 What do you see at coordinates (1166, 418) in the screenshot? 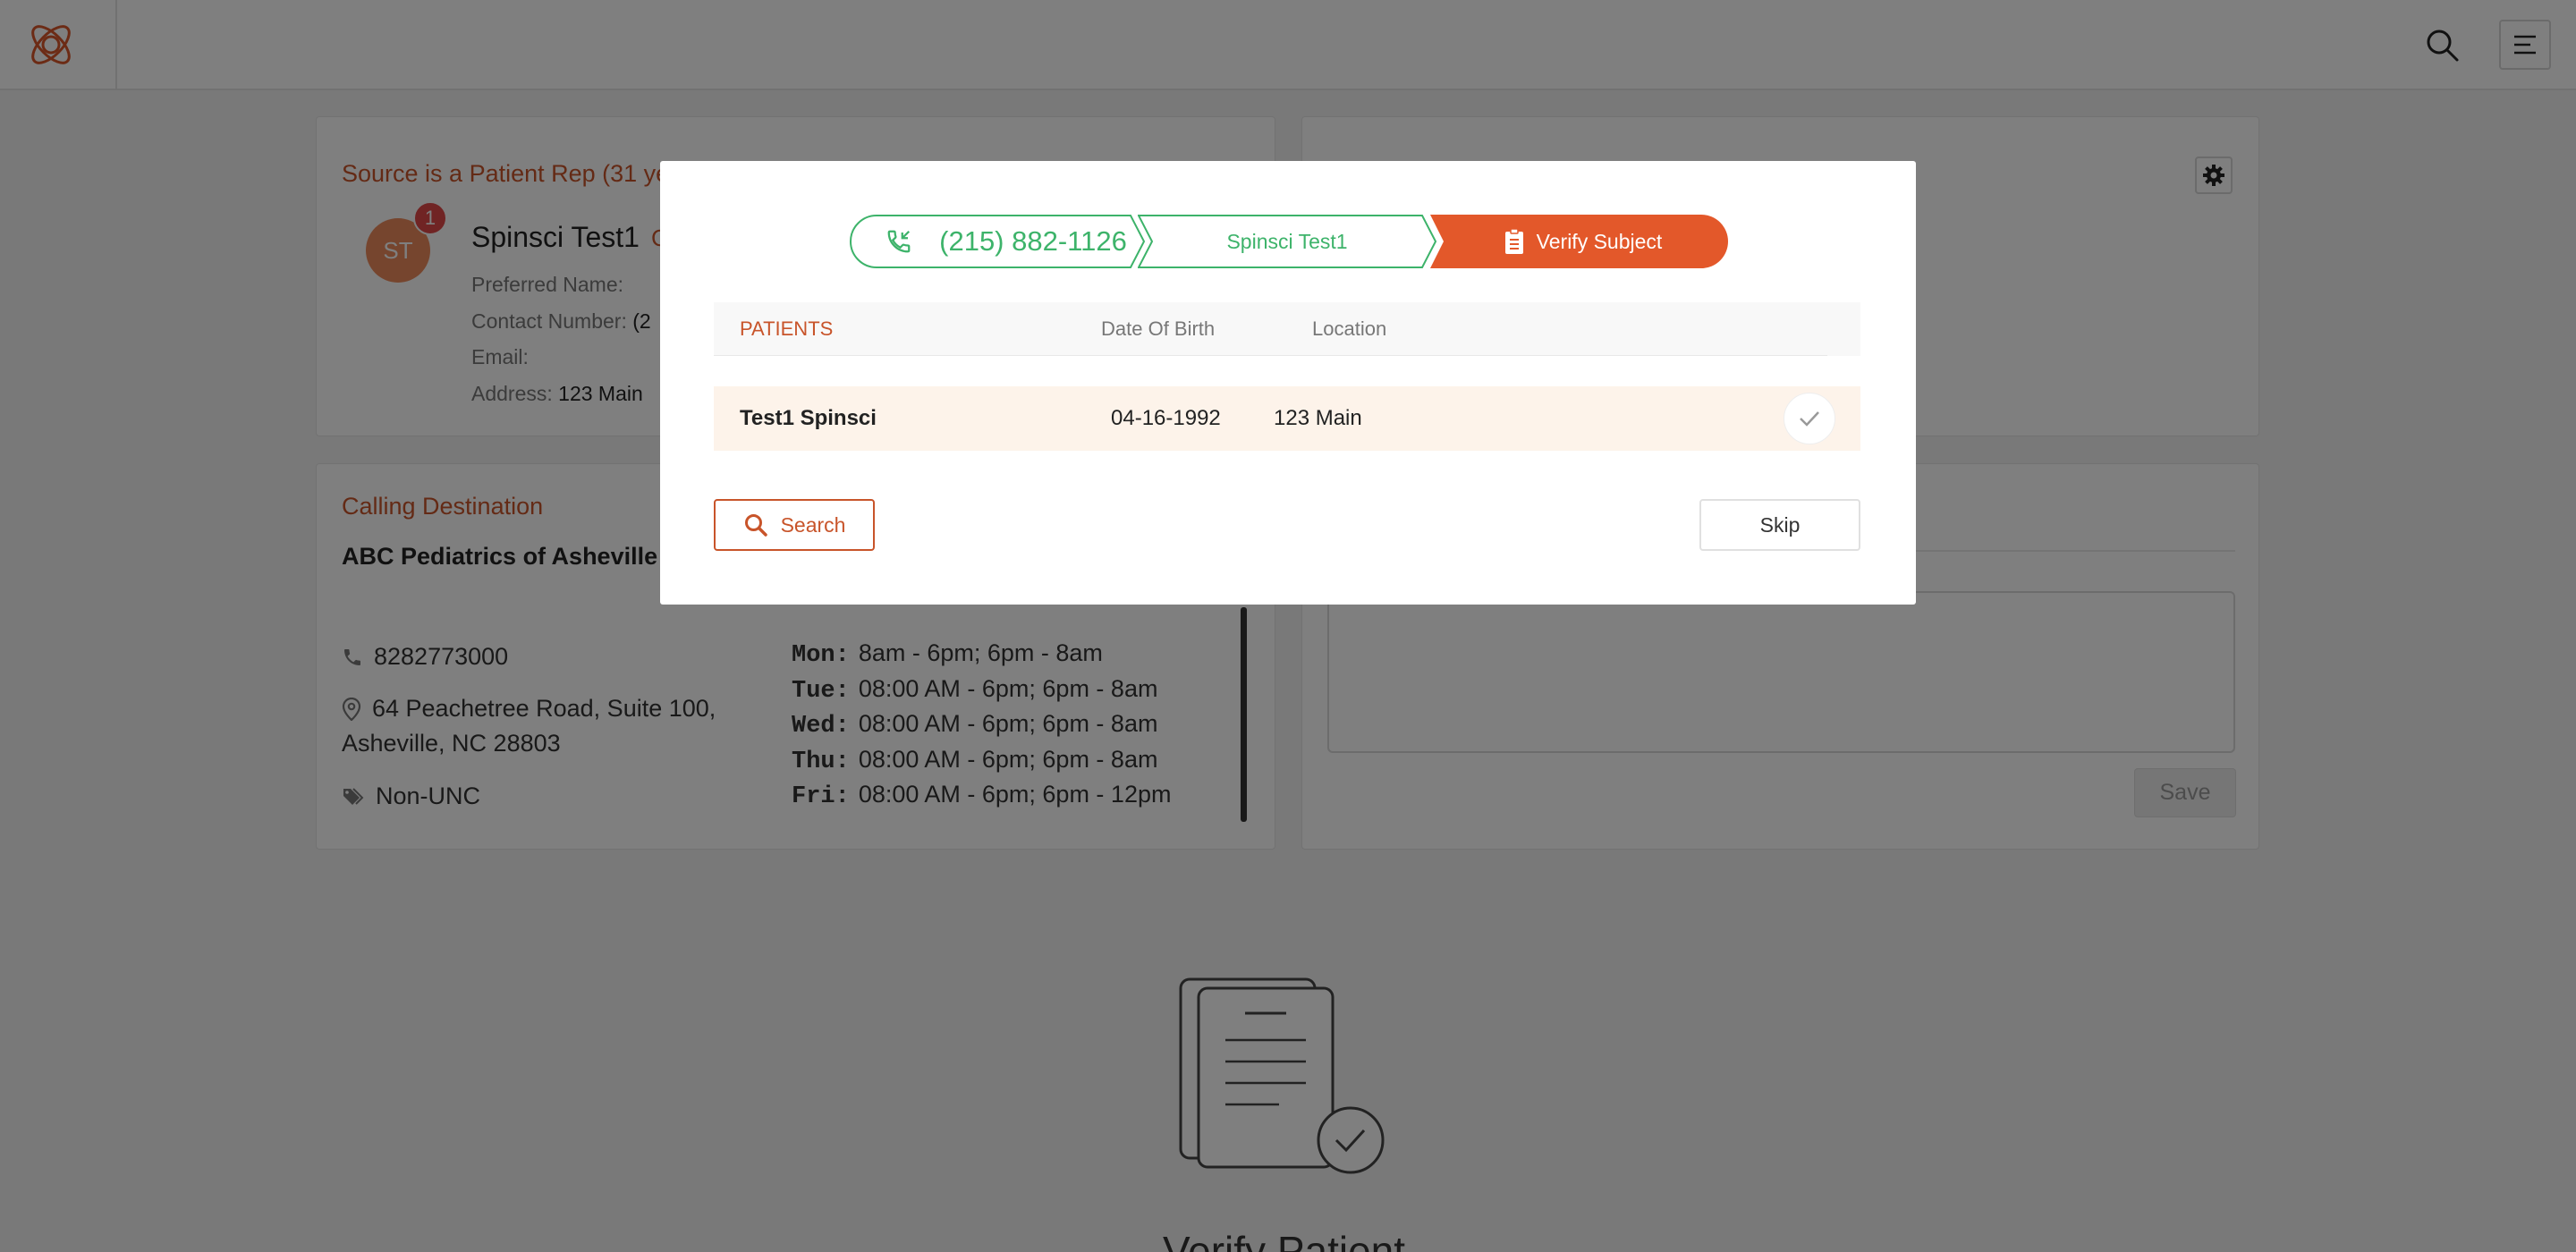
I see `row-date-of-birth: 04-16-1992` at bounding box center [1166, 418].